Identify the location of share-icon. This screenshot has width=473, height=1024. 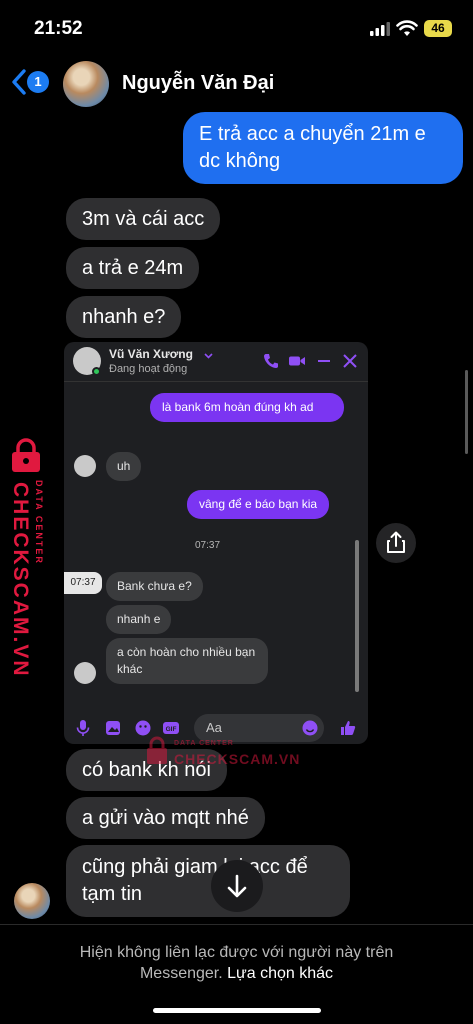
(396, 542).